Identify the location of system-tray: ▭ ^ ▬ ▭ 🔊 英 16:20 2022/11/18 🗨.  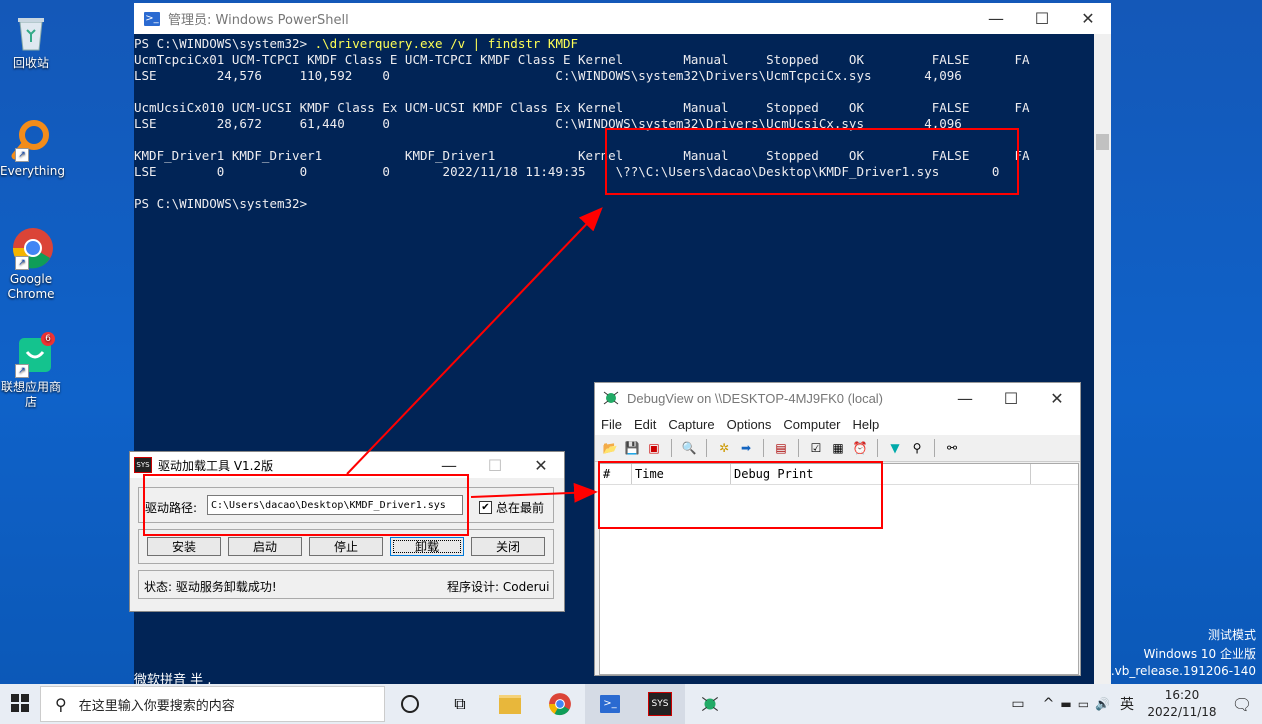
(1136, 704).